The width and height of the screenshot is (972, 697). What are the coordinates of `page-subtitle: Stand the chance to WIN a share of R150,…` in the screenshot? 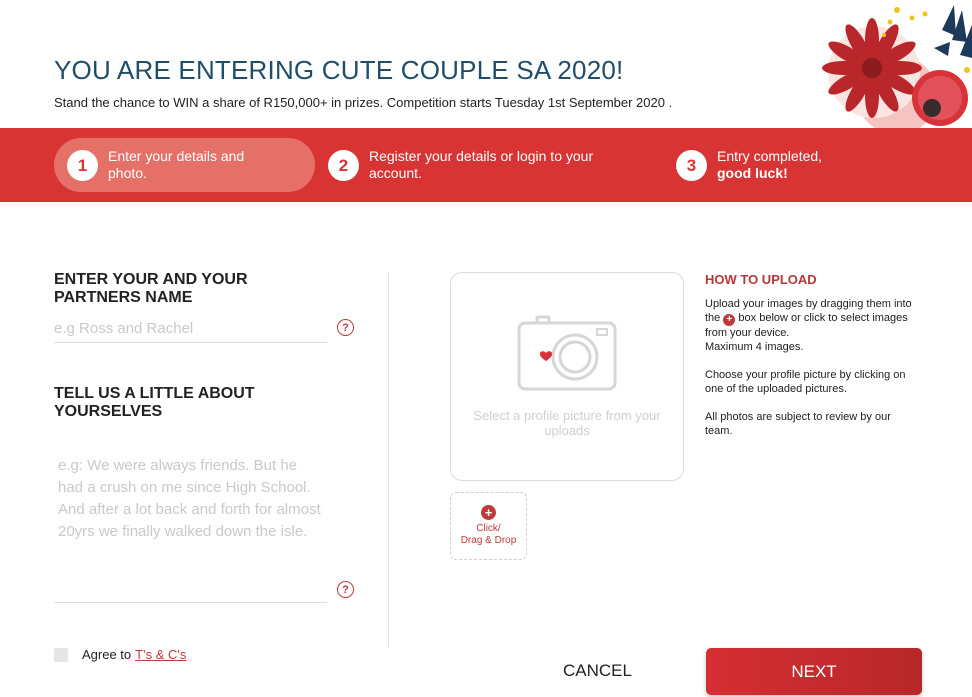 It's located at (363, 102).